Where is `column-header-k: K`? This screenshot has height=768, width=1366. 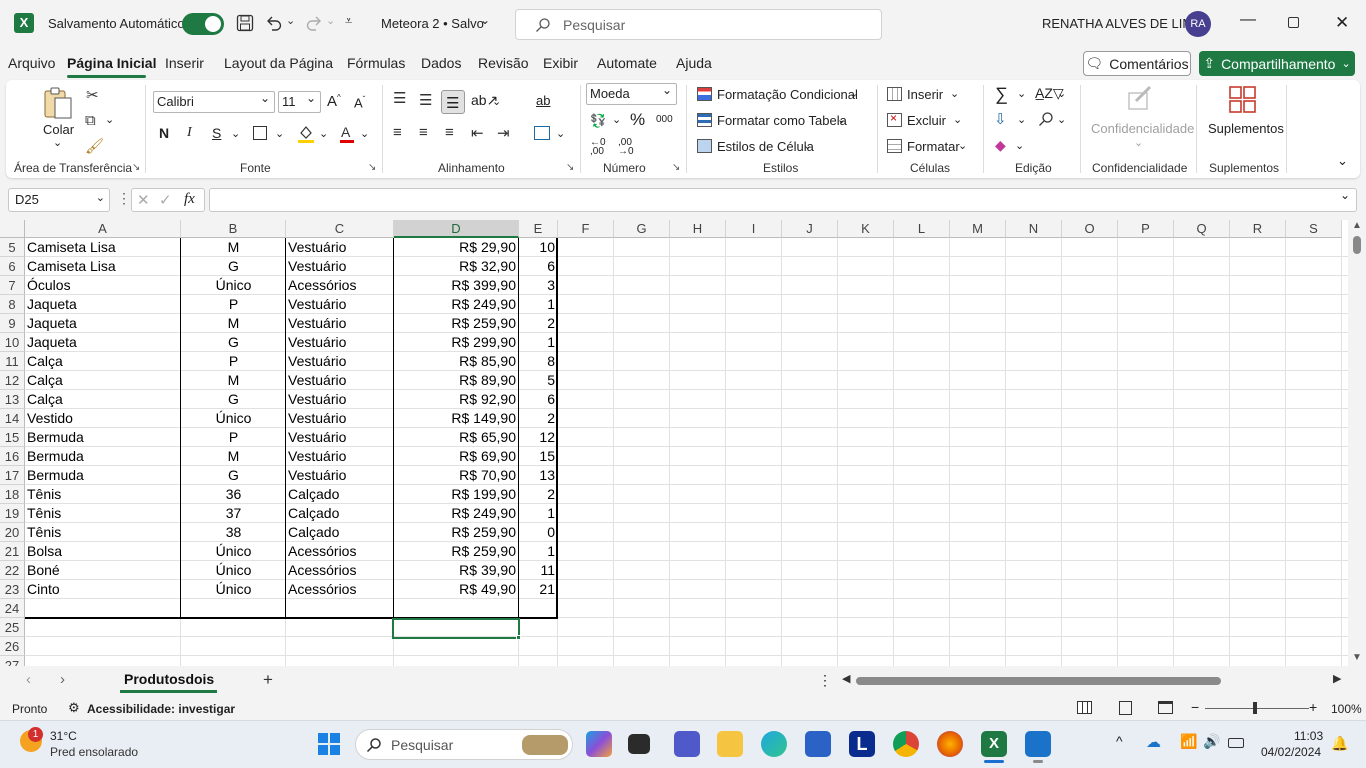 column-header-k: K is located at coordinates (866, 229).